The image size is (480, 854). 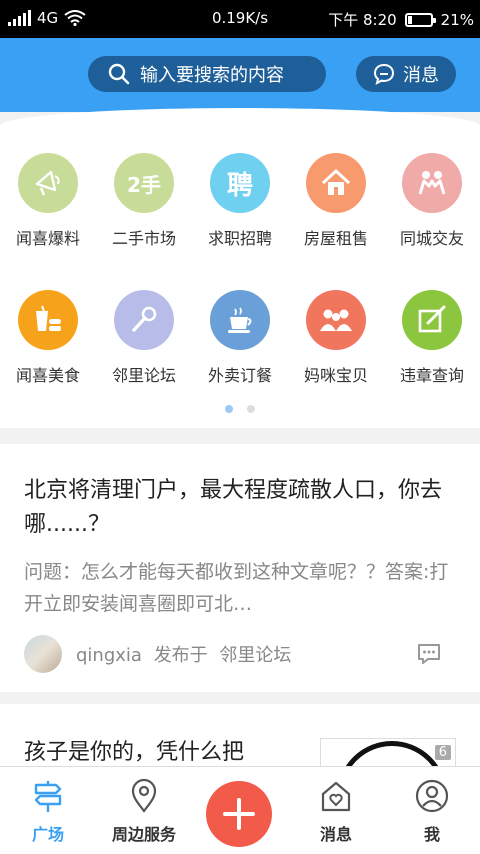 I want to click on post-meta-text: qingxia 发布于 邻里论坛, so click(x=186, y=654).